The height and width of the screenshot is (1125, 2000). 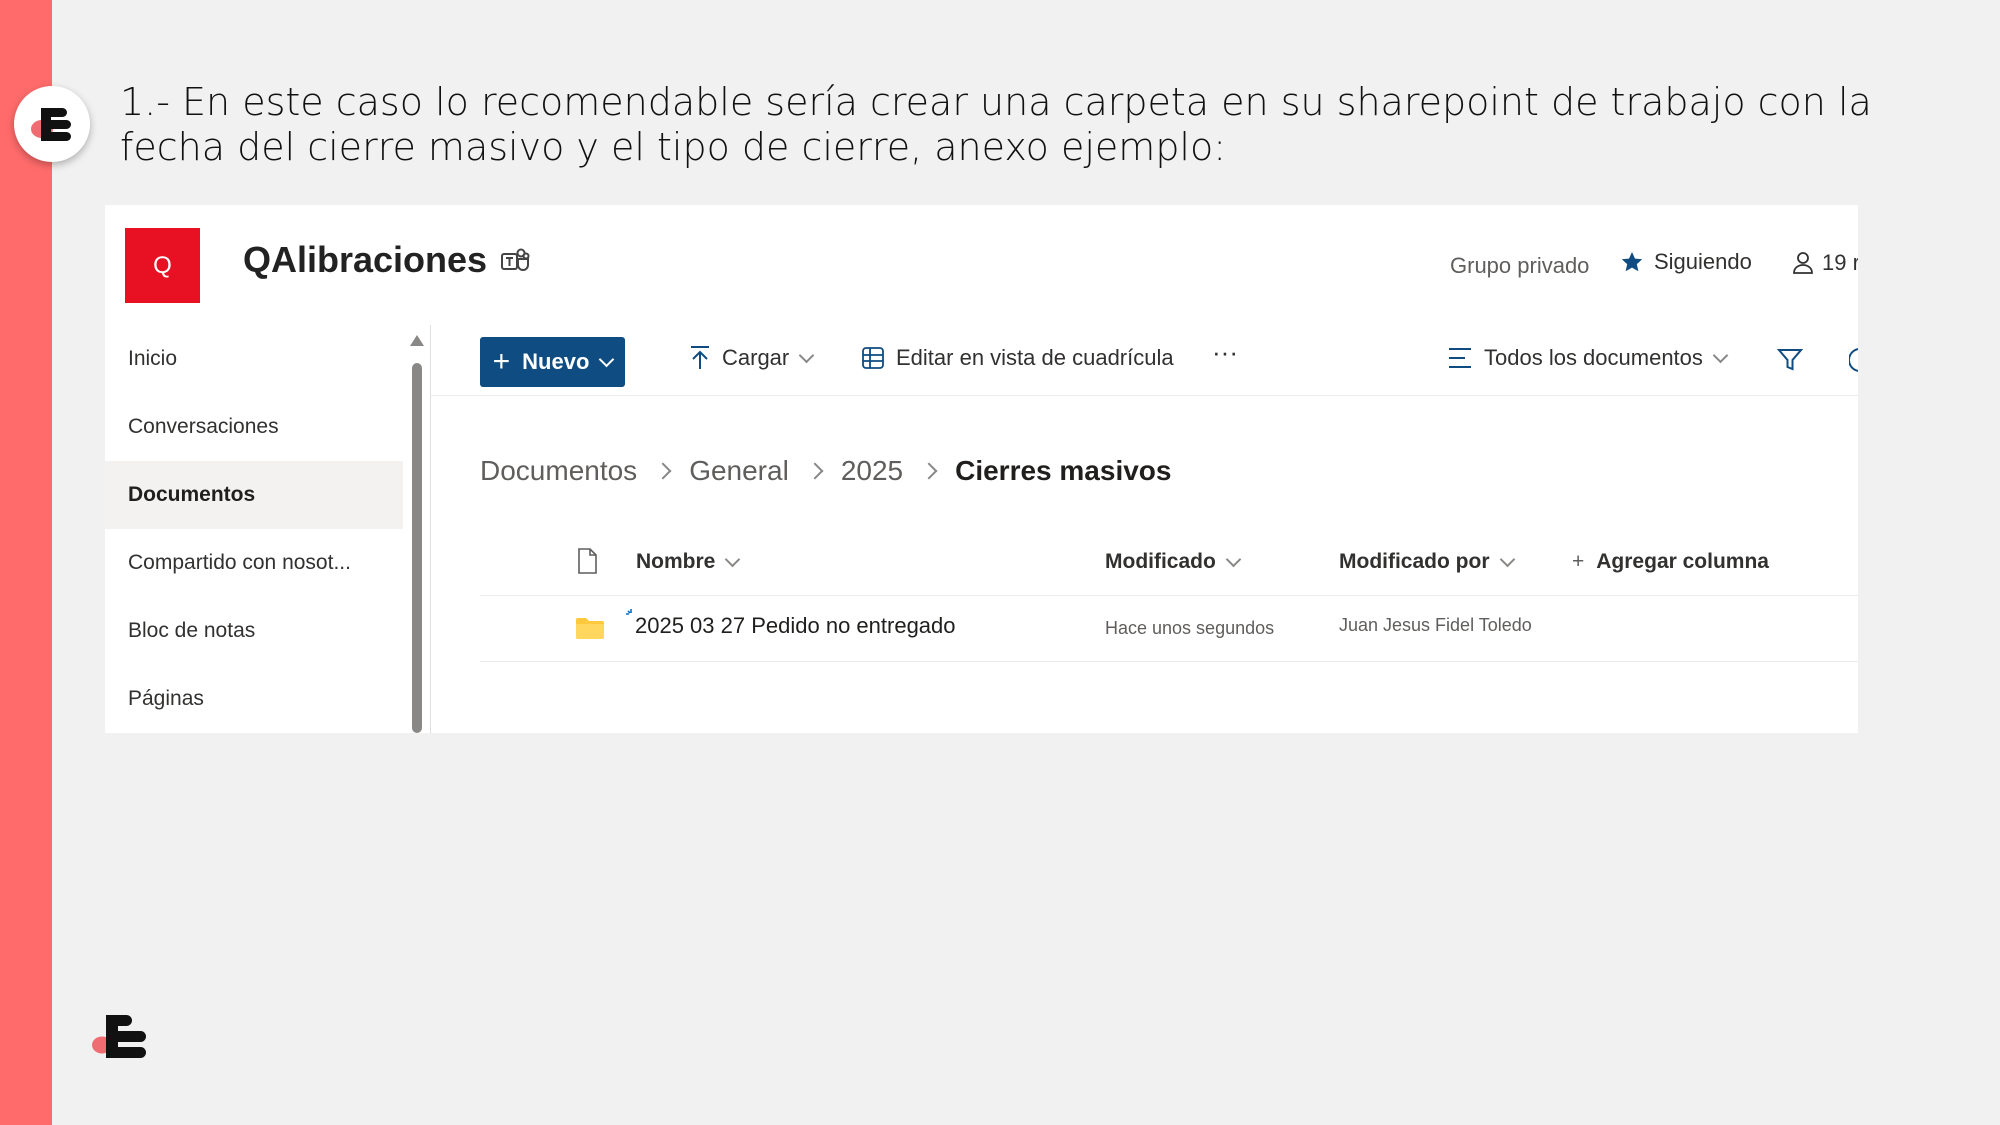 What do you see at coordinates (26, 562) in the screenshot?
I see `slide-accent-bar` at bounding box center [26, 562].